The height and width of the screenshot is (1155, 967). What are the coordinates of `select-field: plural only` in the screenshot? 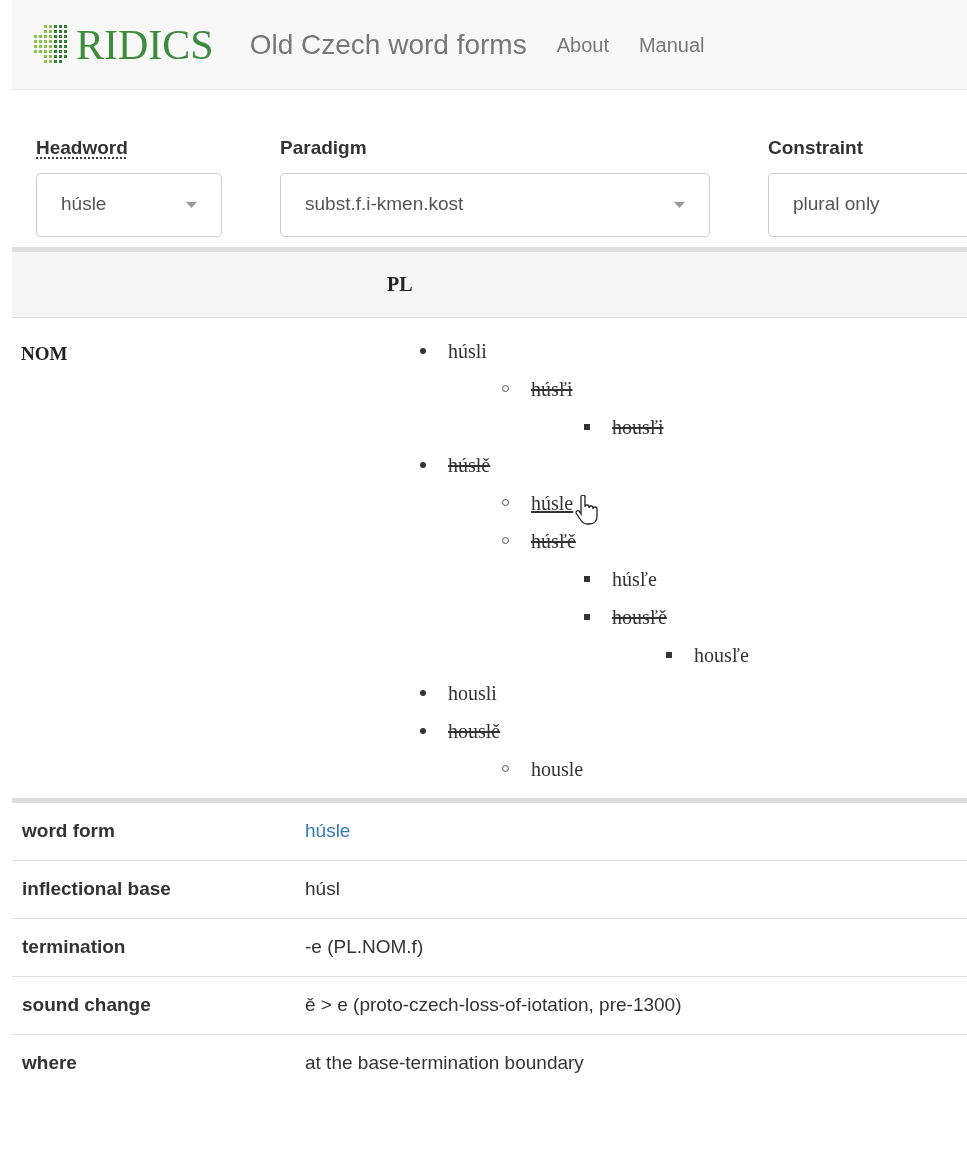 It's located at (867, 204).